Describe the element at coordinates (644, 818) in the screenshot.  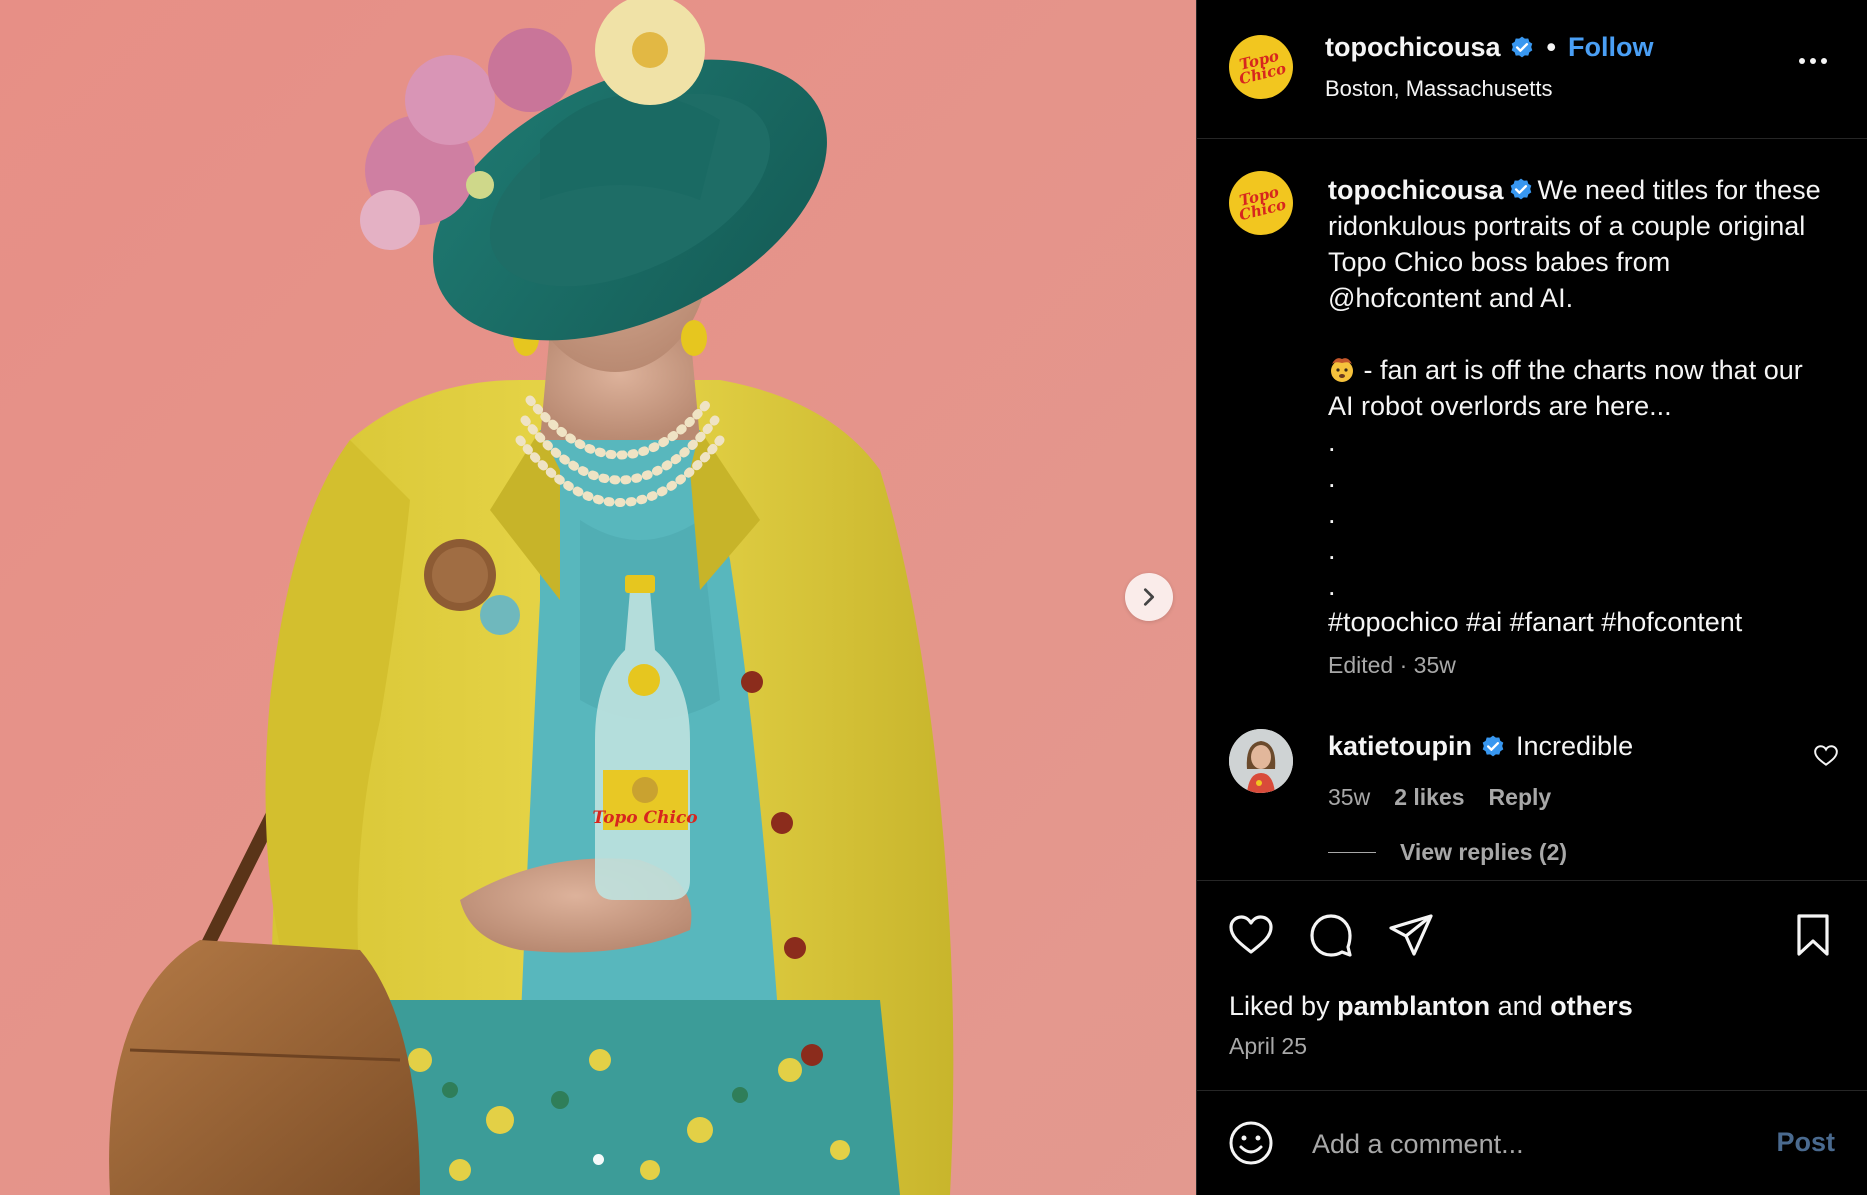
I see `bottle-label: Topo Chico` at that location.